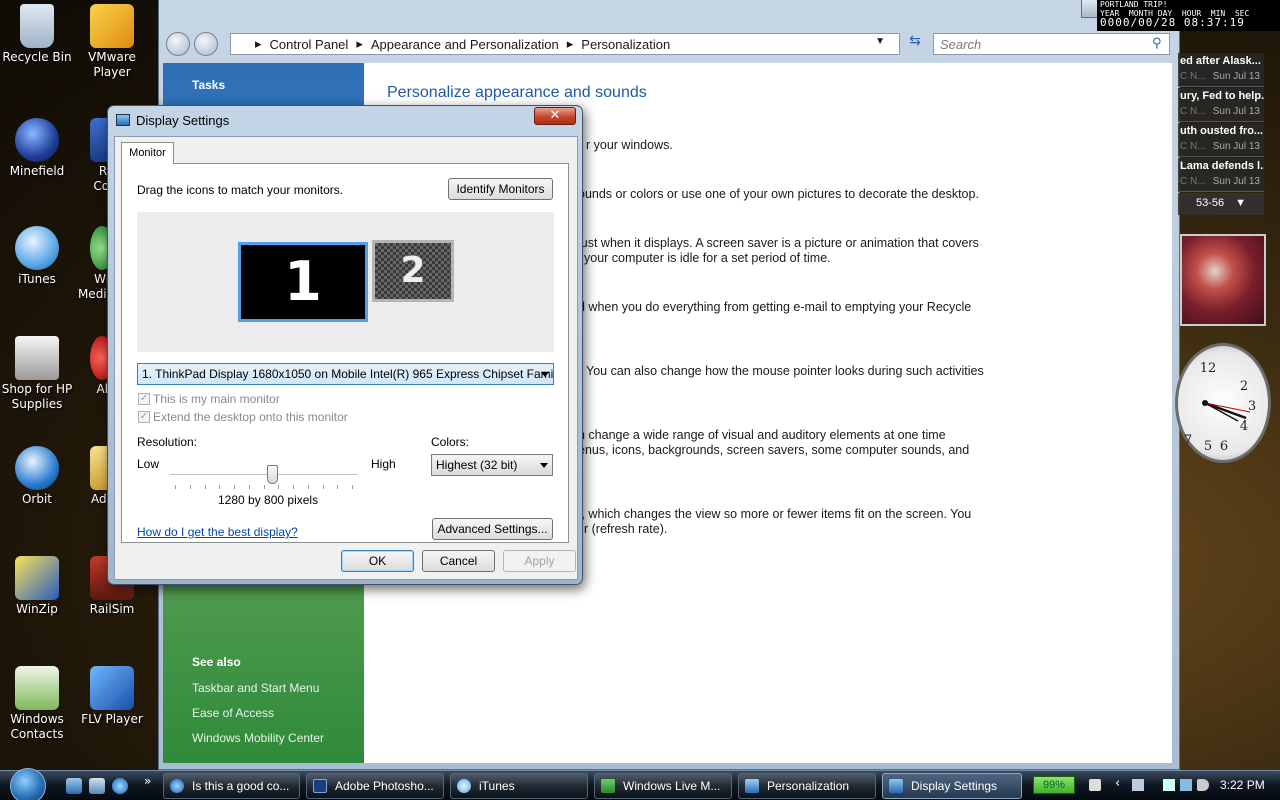 The height and width of the screenshot is (800, 1280). Describe the element at coordinates (258, 738) in the screenshot. I see `link-mobility-center: Windows Mobility Center` at that location.